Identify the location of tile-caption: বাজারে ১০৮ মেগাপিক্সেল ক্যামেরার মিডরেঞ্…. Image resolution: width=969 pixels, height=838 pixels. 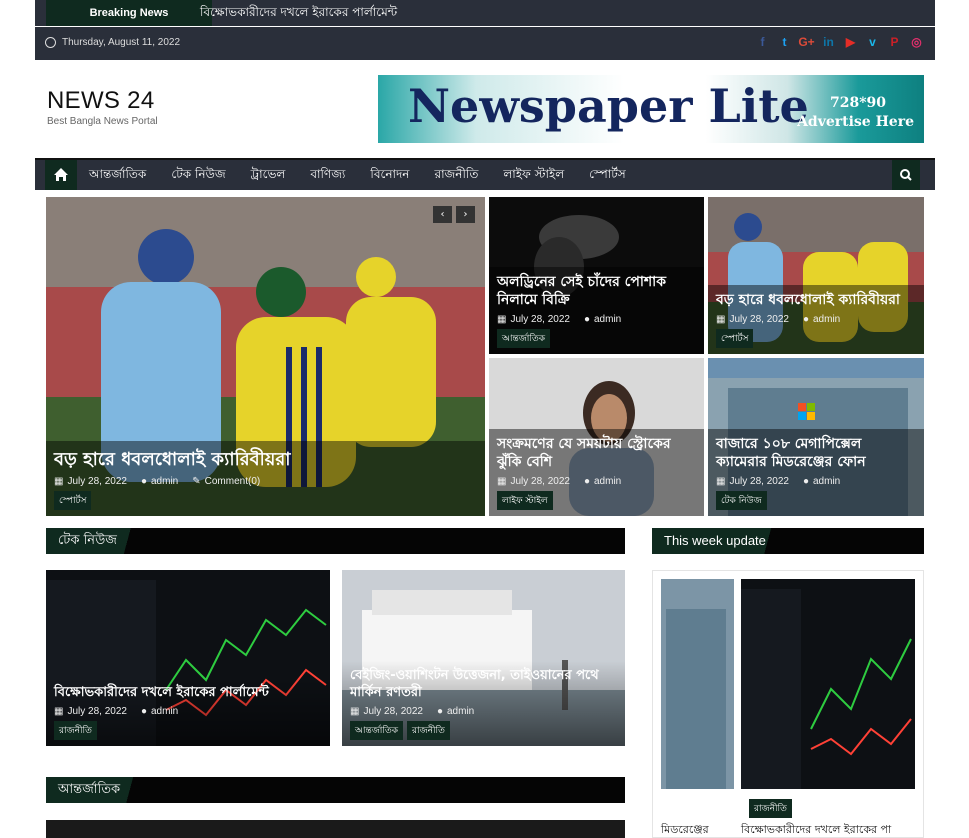
(816, 472).